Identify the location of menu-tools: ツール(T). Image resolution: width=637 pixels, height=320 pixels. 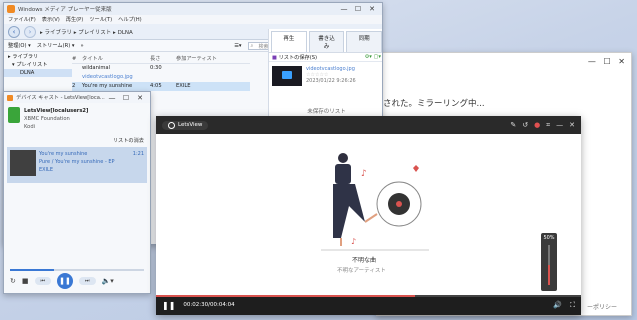
(100, 19).